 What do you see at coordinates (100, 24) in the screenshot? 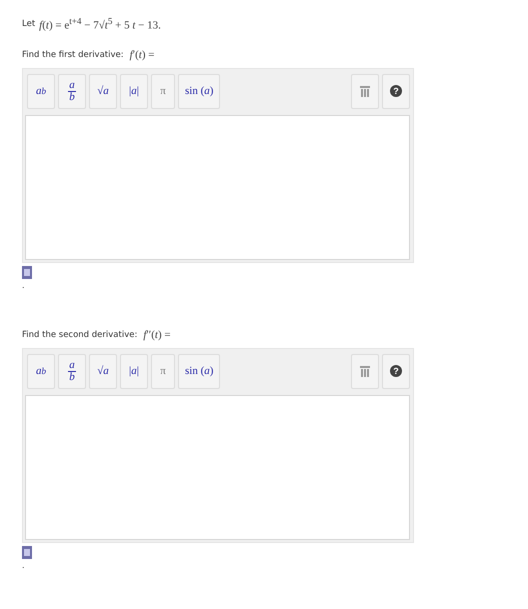
I see `function-formula: f(t) = e$^{t+4}$ − 7√t$^{5}$ + 5 t − 13.` at bounding box center [100, 24].